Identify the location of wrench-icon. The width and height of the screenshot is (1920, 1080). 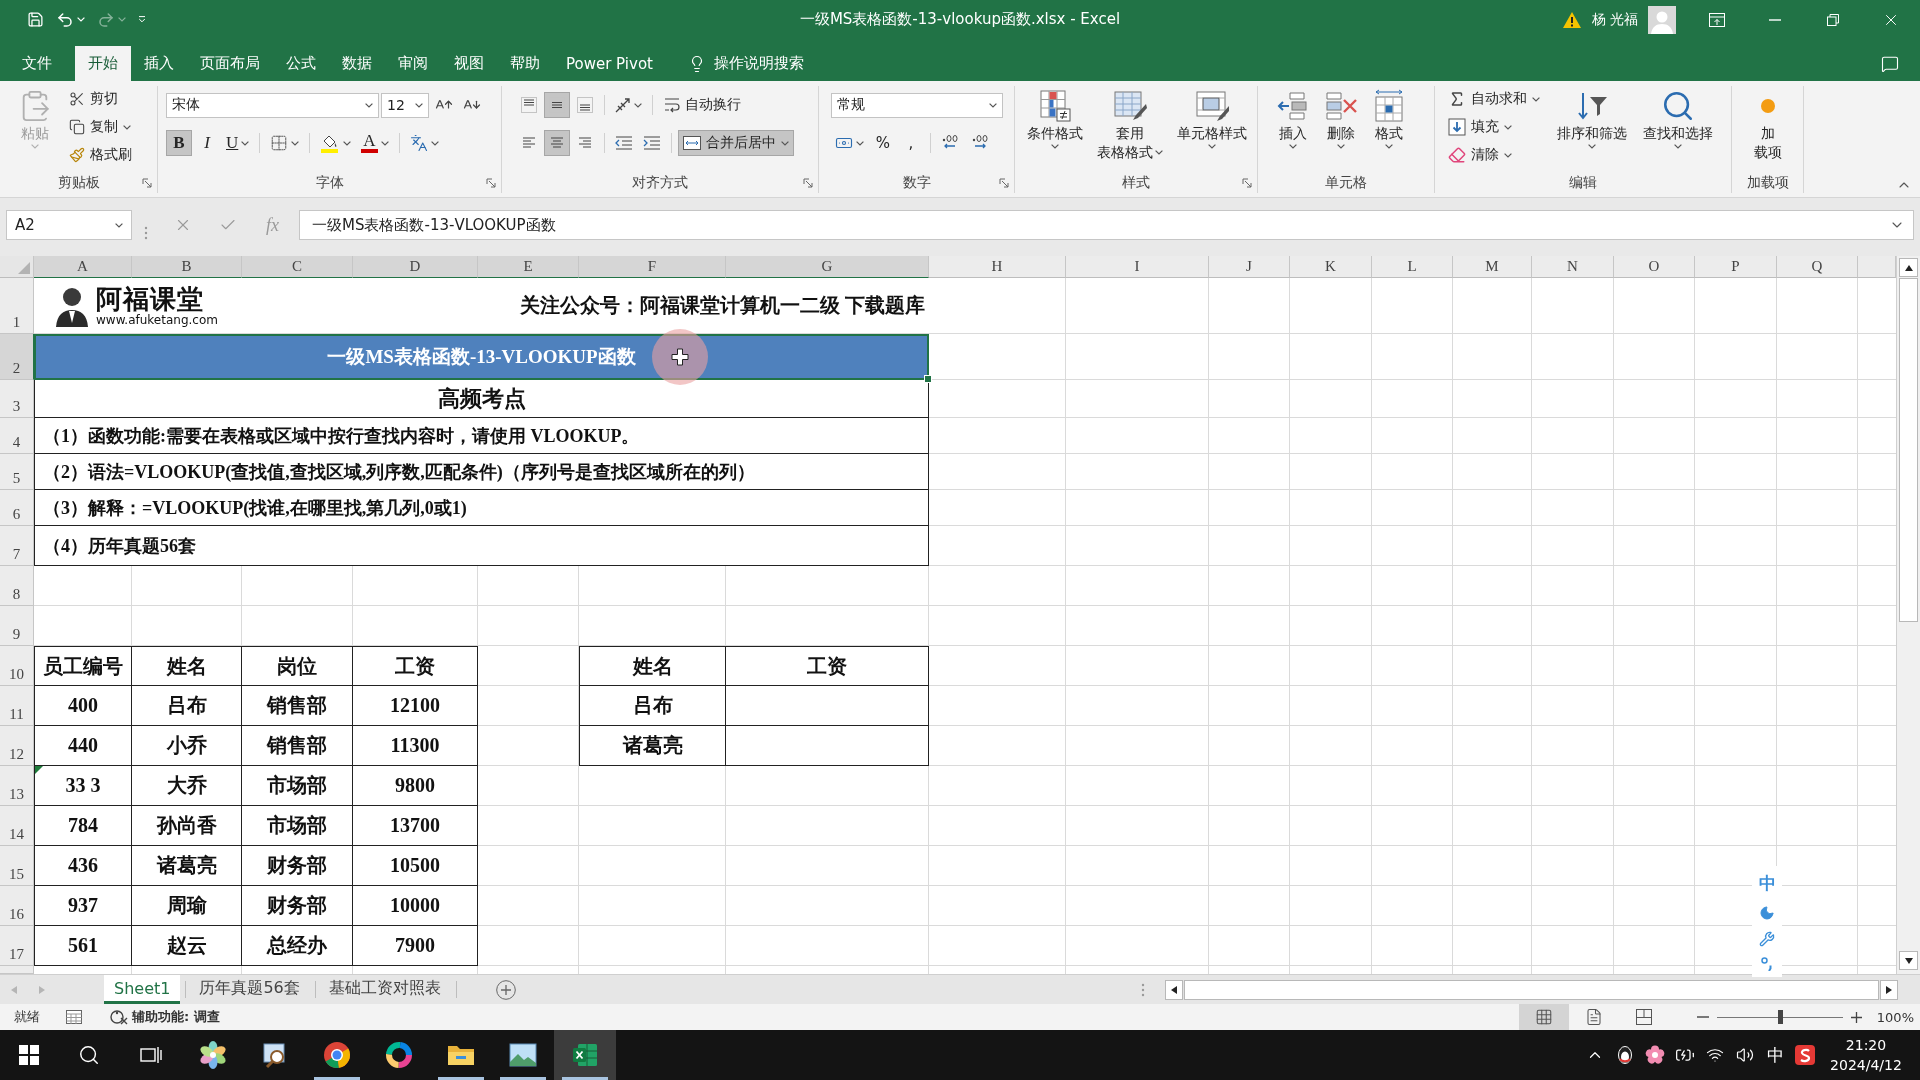
(1767, 939).